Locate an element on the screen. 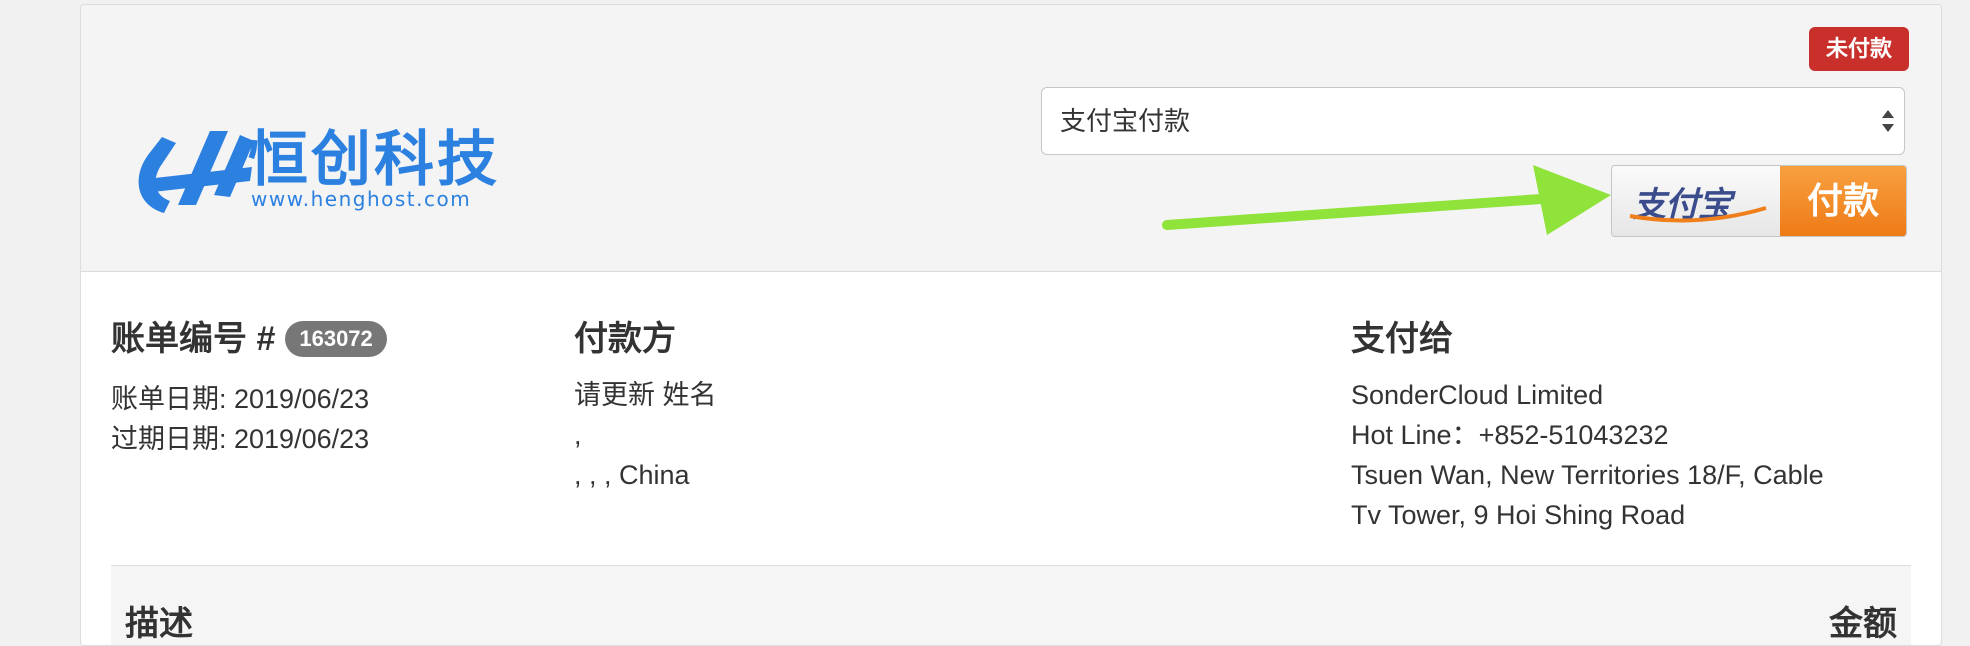 This screenshot has width=1970, height=646. pay-now-part: 付款 is located at coordinates (1843, 201).